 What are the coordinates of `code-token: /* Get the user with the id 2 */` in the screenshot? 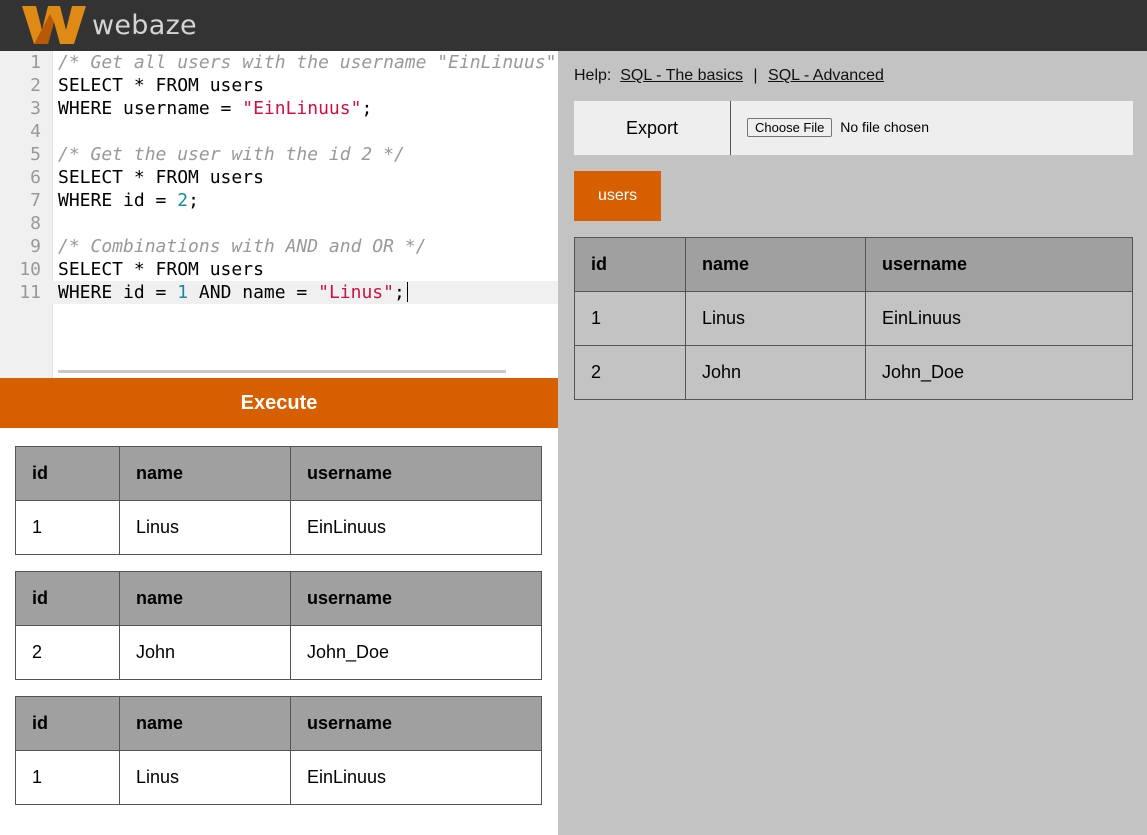 It's located at (231, 154).